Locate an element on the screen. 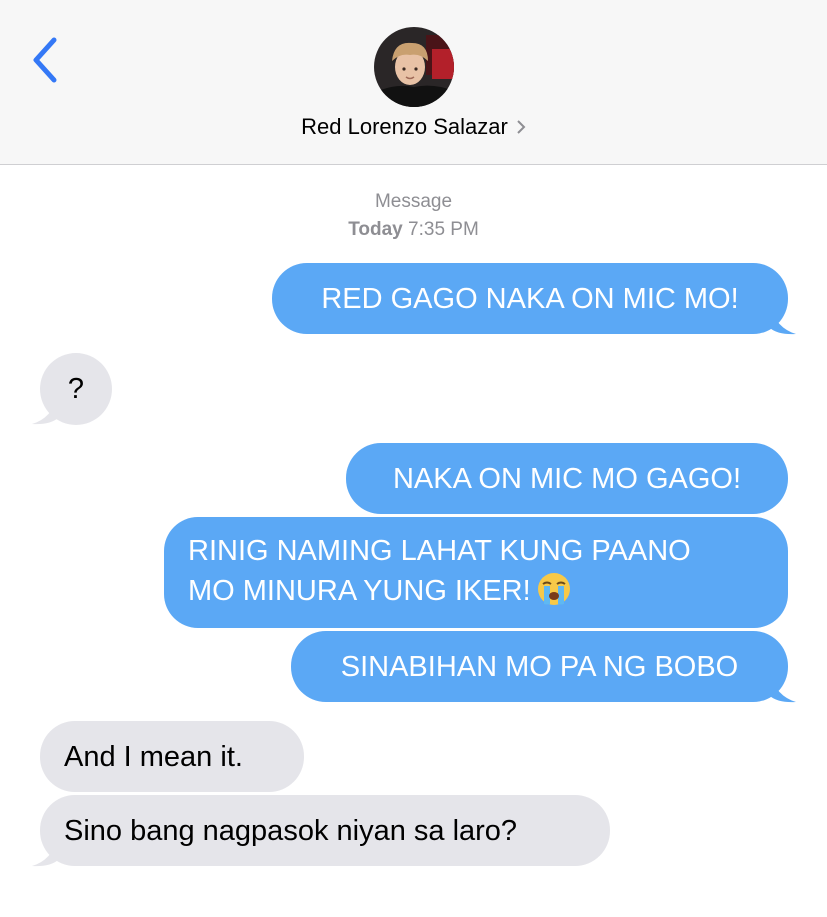 This screenshot has width=827, height=917. message-text: Sino bang nagpasok niyan sa laro? is located at coordinates (291, 831).